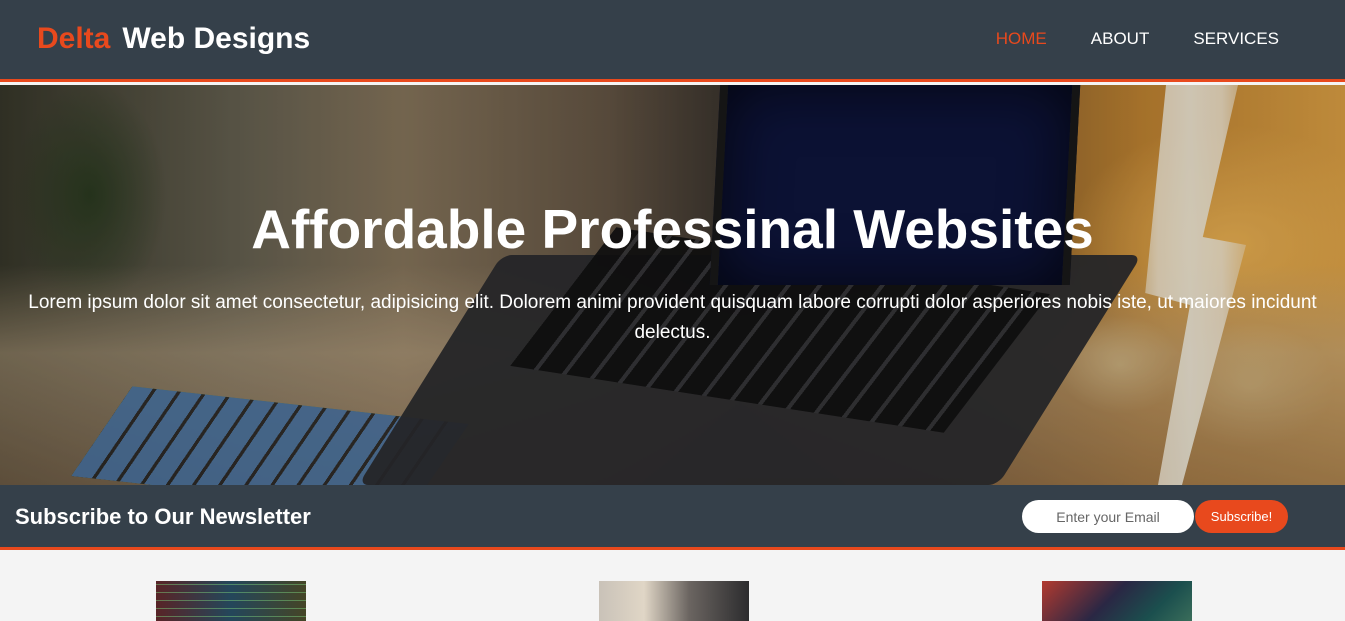 This screenshot has height=621, width=1345. I want to click on main-nav: HOME ABOUT SERVICES, so click(1170, 39).